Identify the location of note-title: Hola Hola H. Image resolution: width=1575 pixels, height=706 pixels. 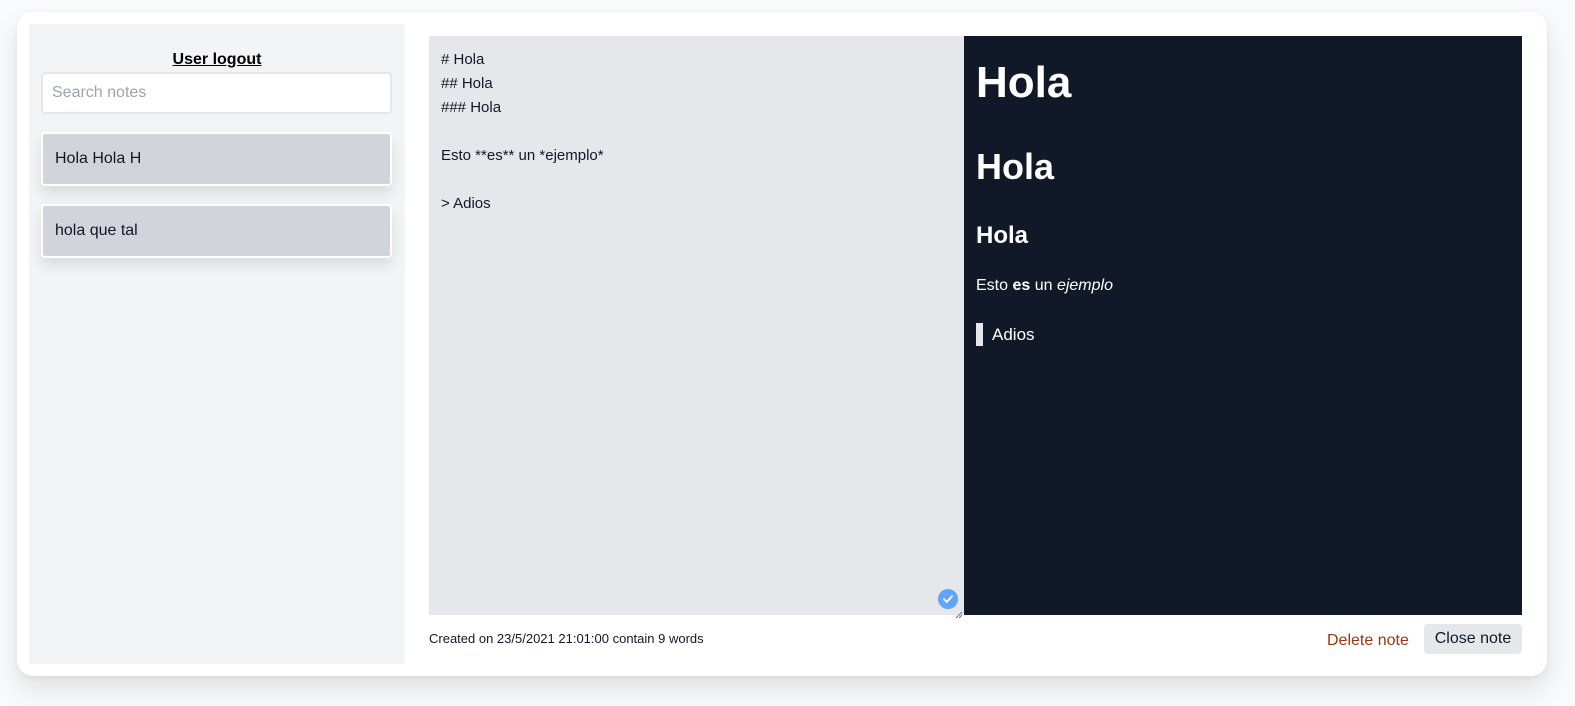
(98, 158).